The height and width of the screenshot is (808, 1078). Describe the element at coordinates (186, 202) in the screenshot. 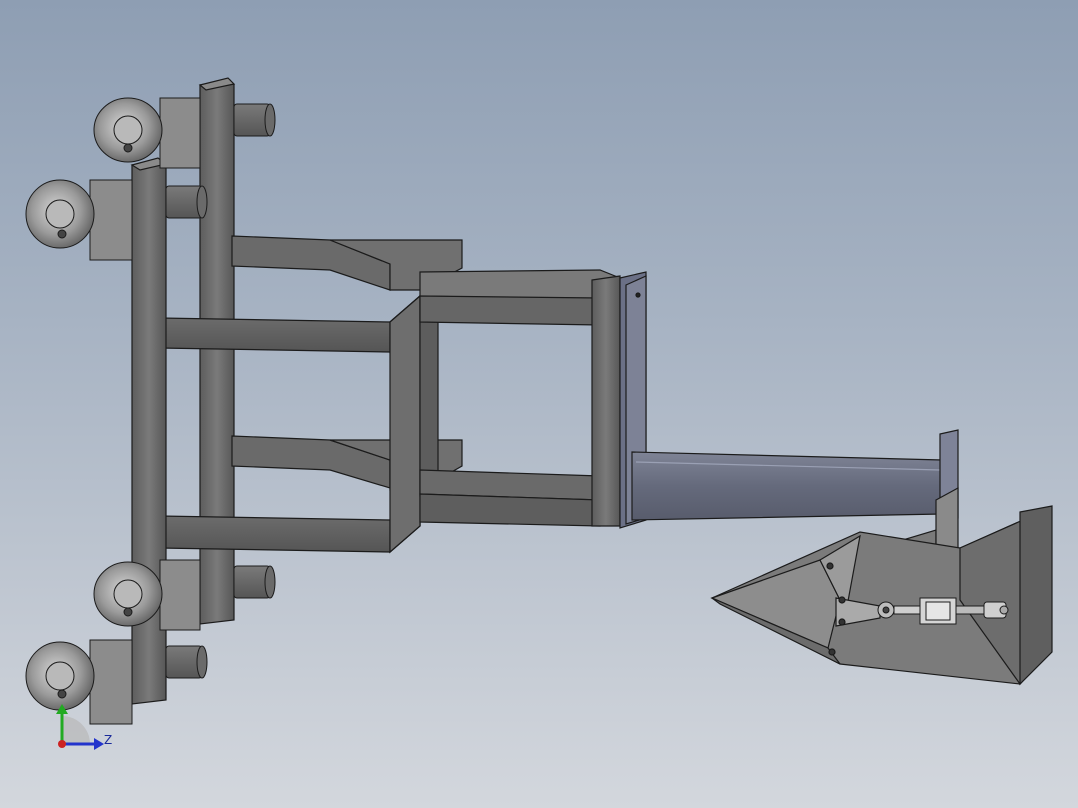

I see `front-bumper-top` at that location.